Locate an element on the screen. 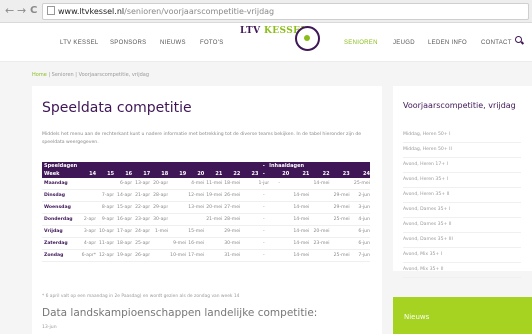  table-cell: 25-apr is located at coordinates (141, 243).